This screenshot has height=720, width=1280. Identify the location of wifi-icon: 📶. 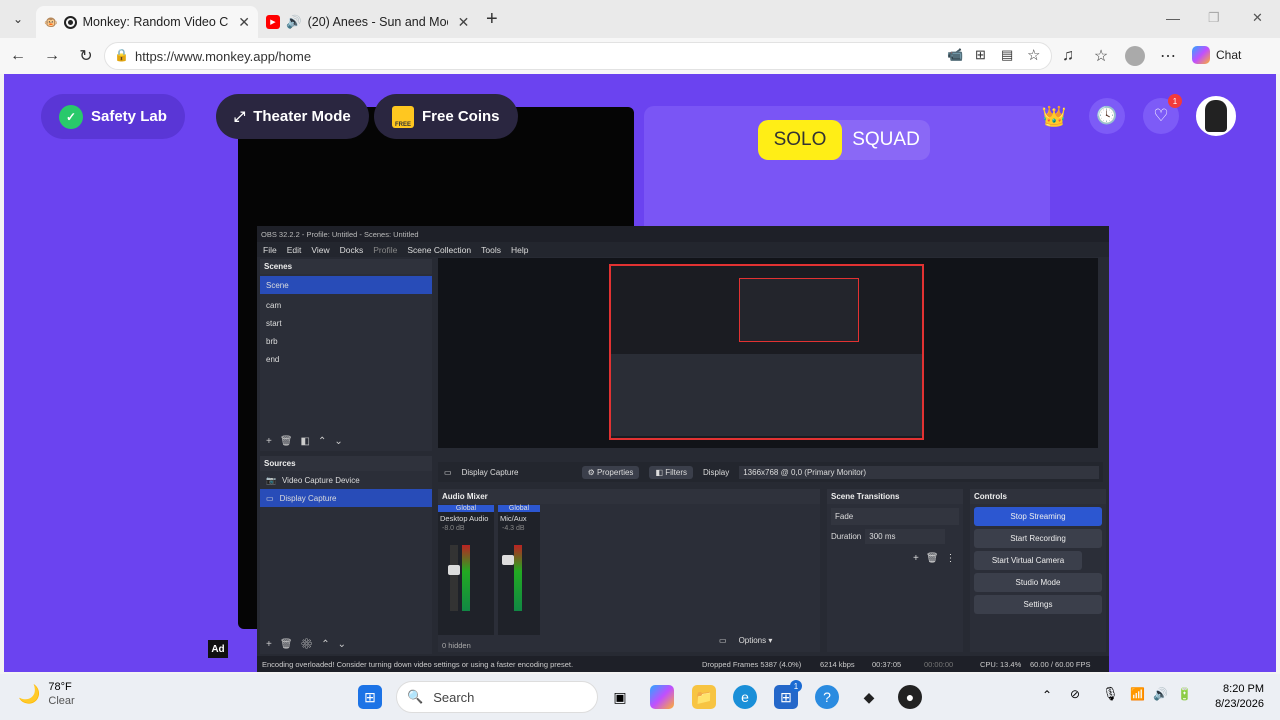
(1137, 694).